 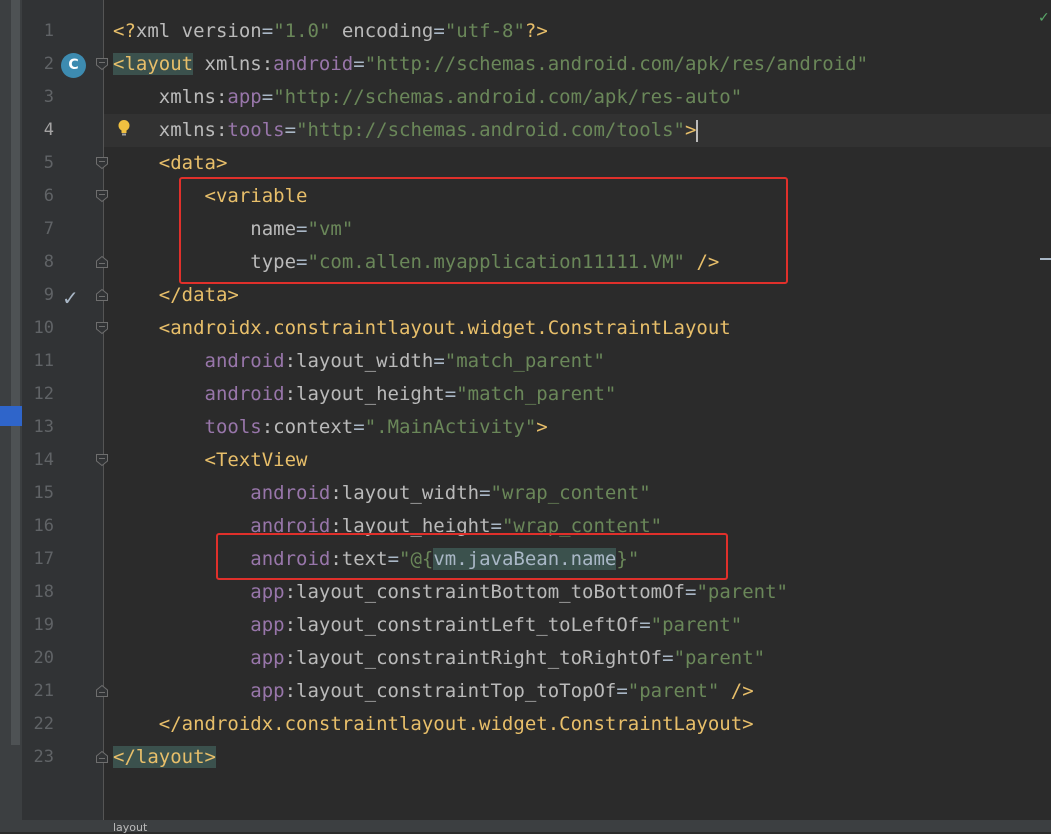 What do you see at coordinates (1044, 18) in the screenshot?
I see `inspection-ok-icon: ✓` at bounding box center [1044, 18].